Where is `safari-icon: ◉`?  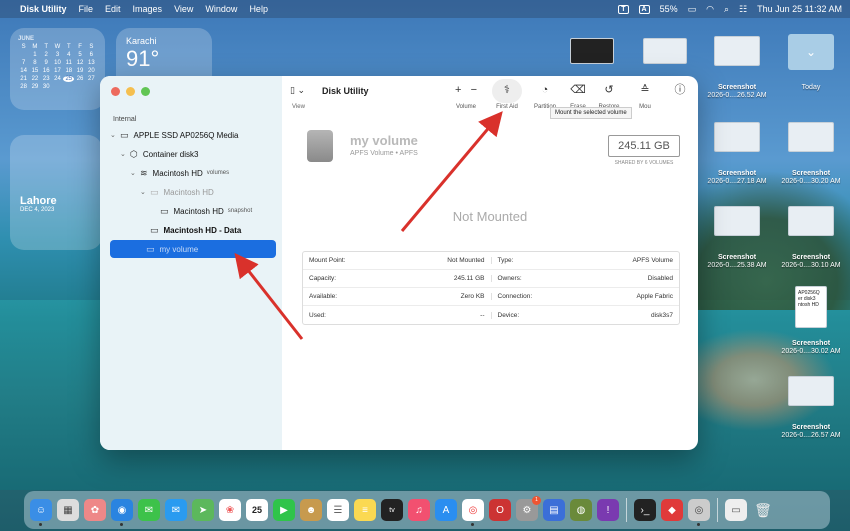
safari-icon: ◉ is located at coordinates (122, 512).